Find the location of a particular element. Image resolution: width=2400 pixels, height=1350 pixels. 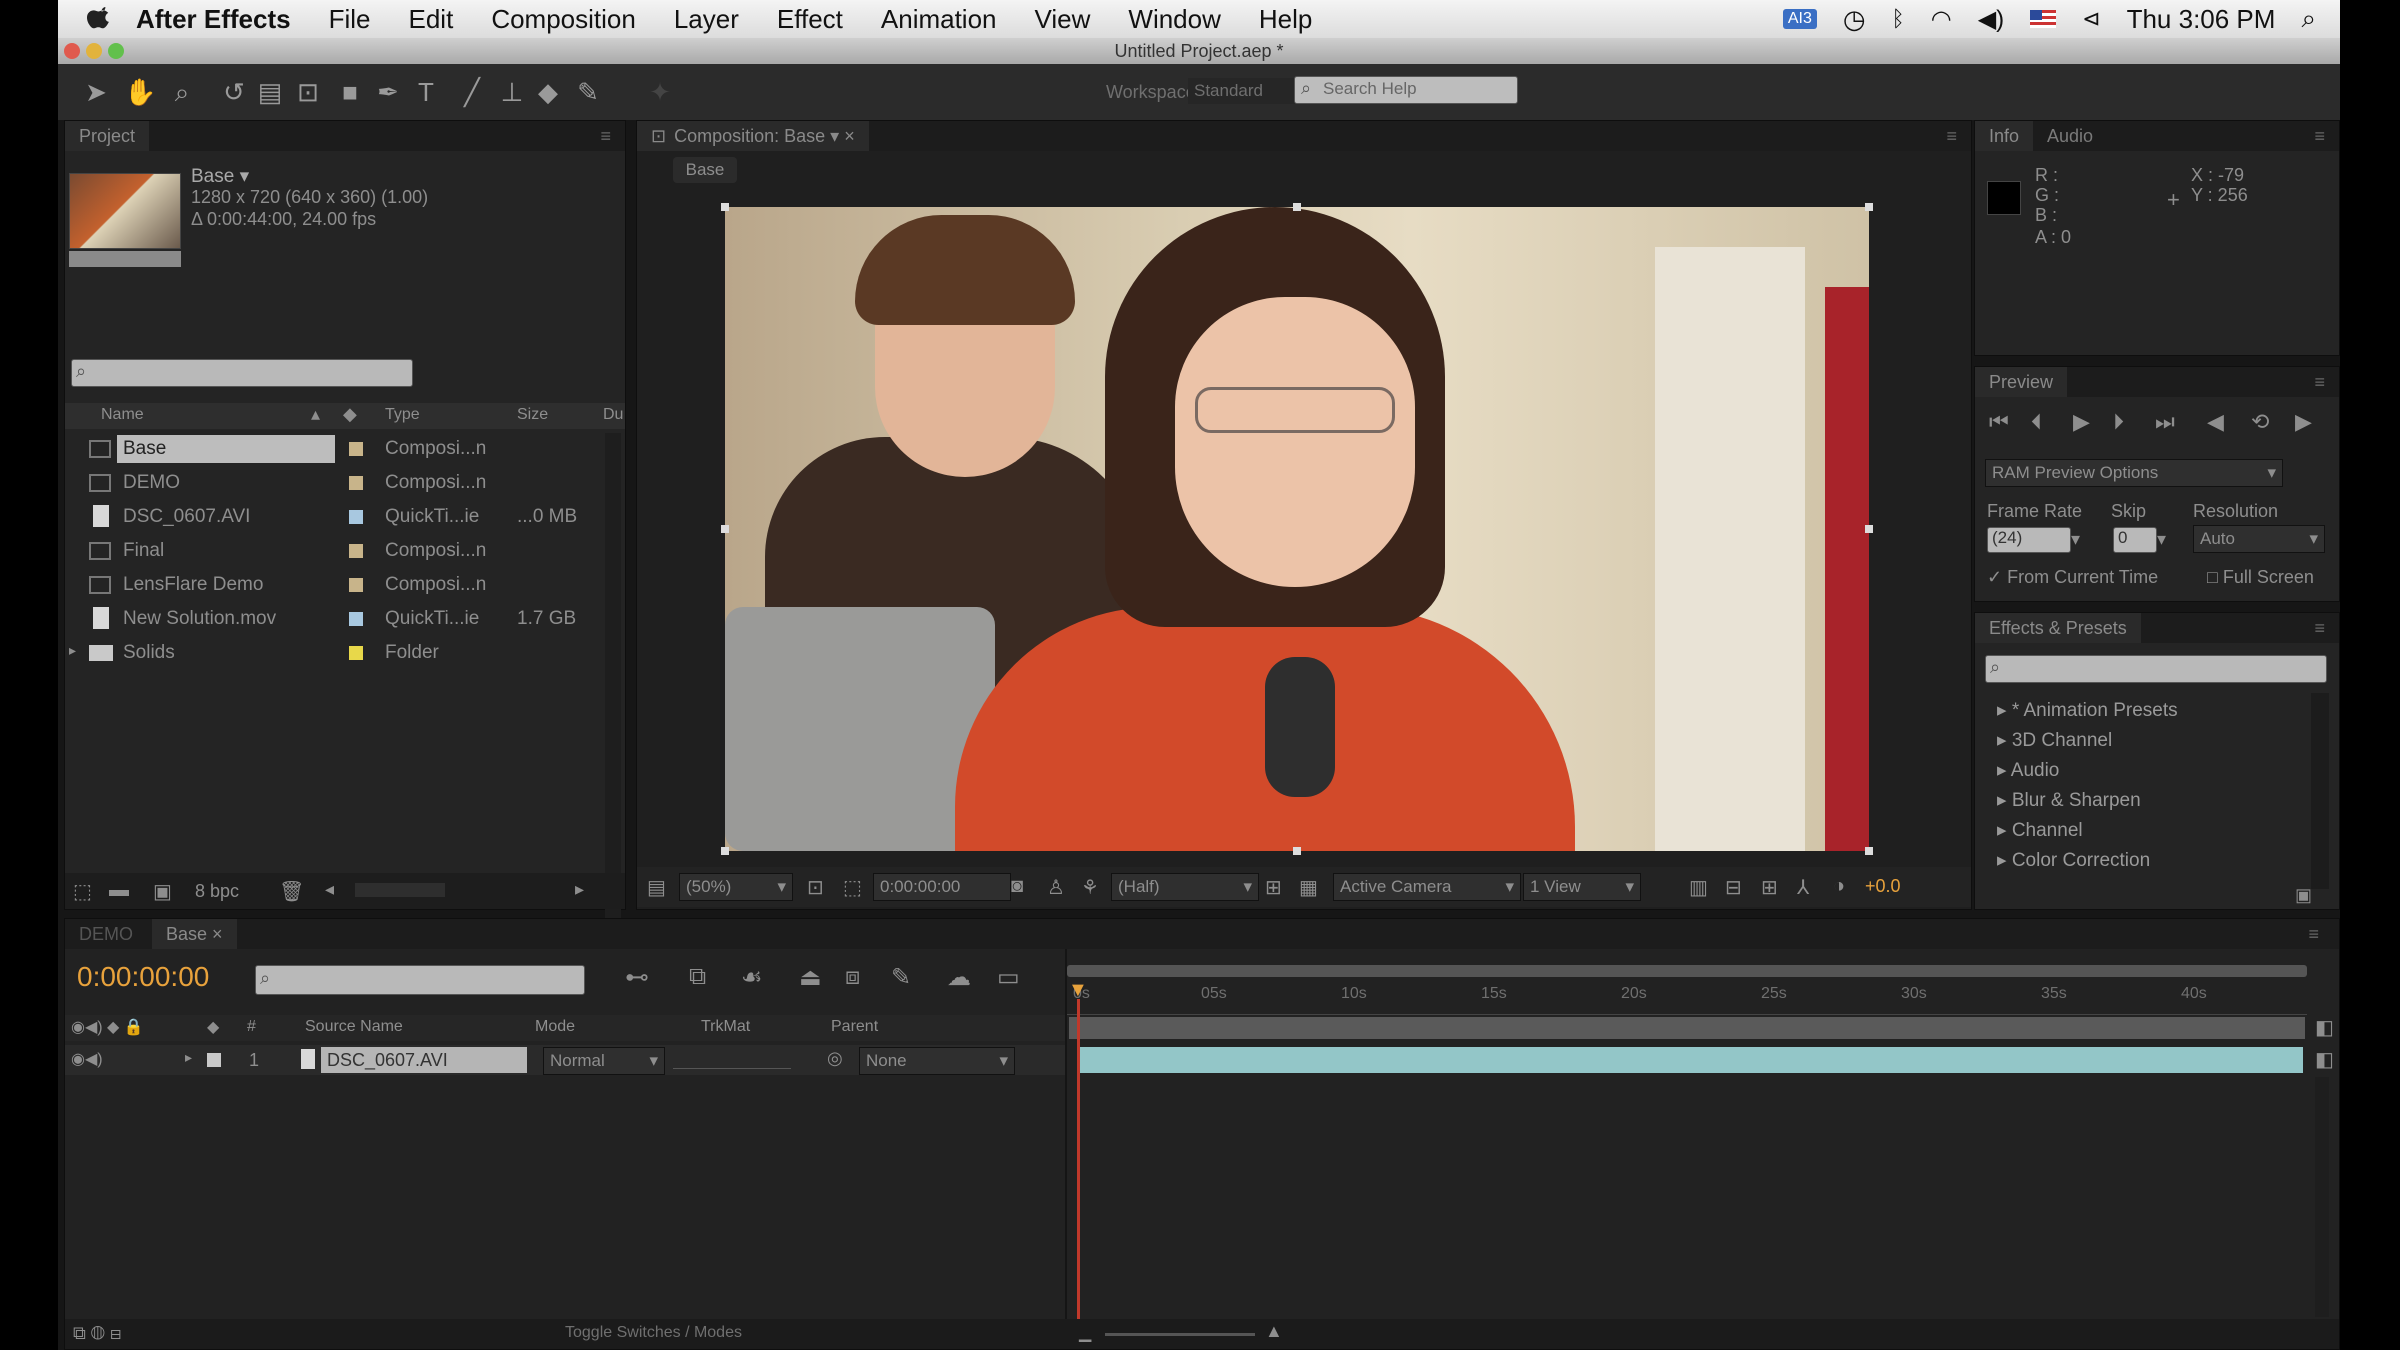

time-machine-icon: ◷ is located at coordinates (1854, 19).